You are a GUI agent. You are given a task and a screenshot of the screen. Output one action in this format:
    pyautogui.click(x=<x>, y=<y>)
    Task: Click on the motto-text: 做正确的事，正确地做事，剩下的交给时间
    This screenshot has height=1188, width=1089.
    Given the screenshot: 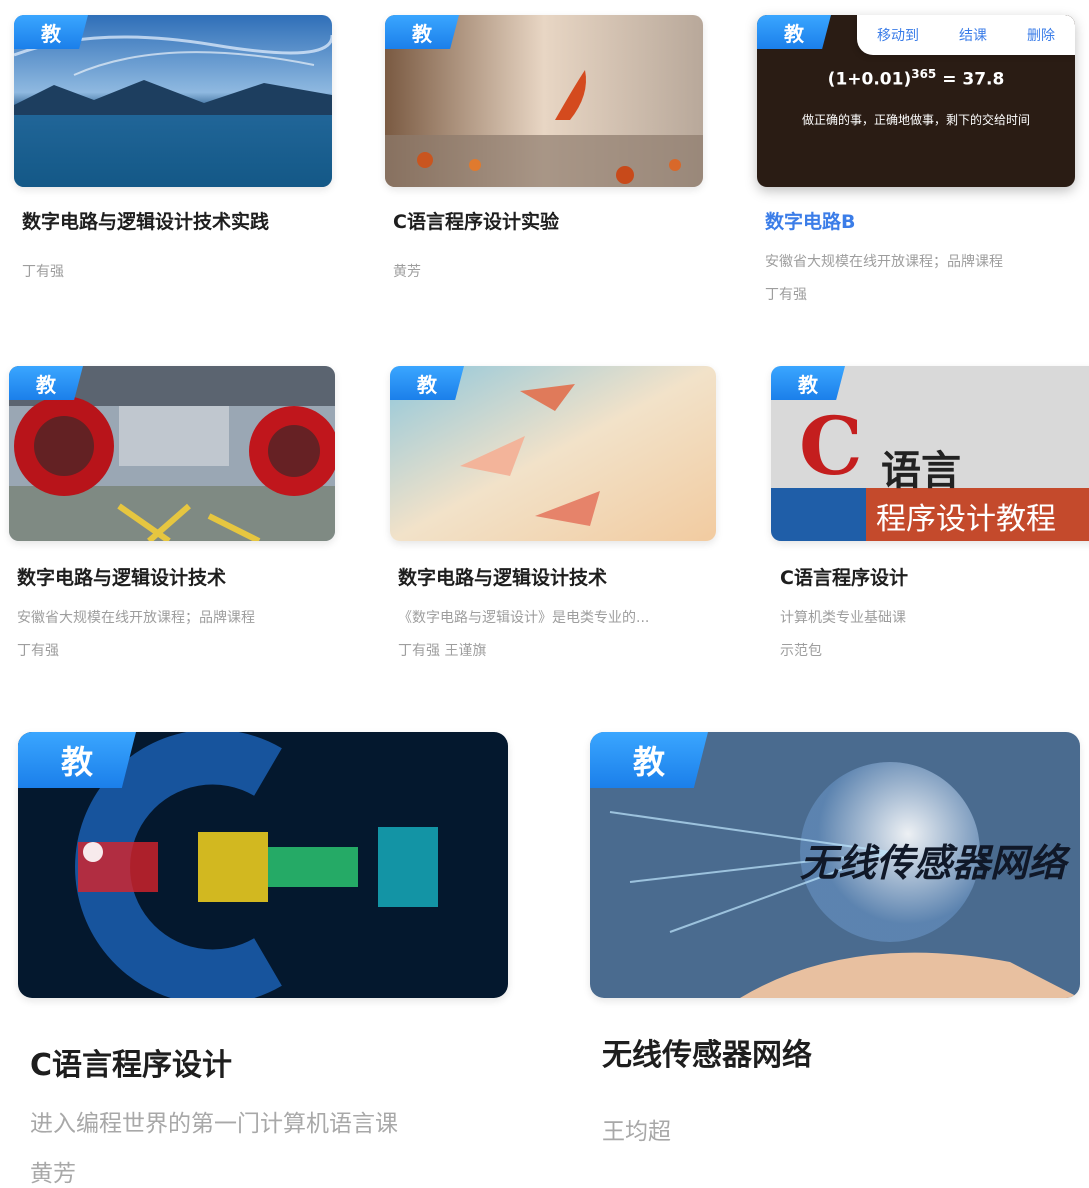 What is the action you would take?
    pyautogui.click(x=915, y=120)
    